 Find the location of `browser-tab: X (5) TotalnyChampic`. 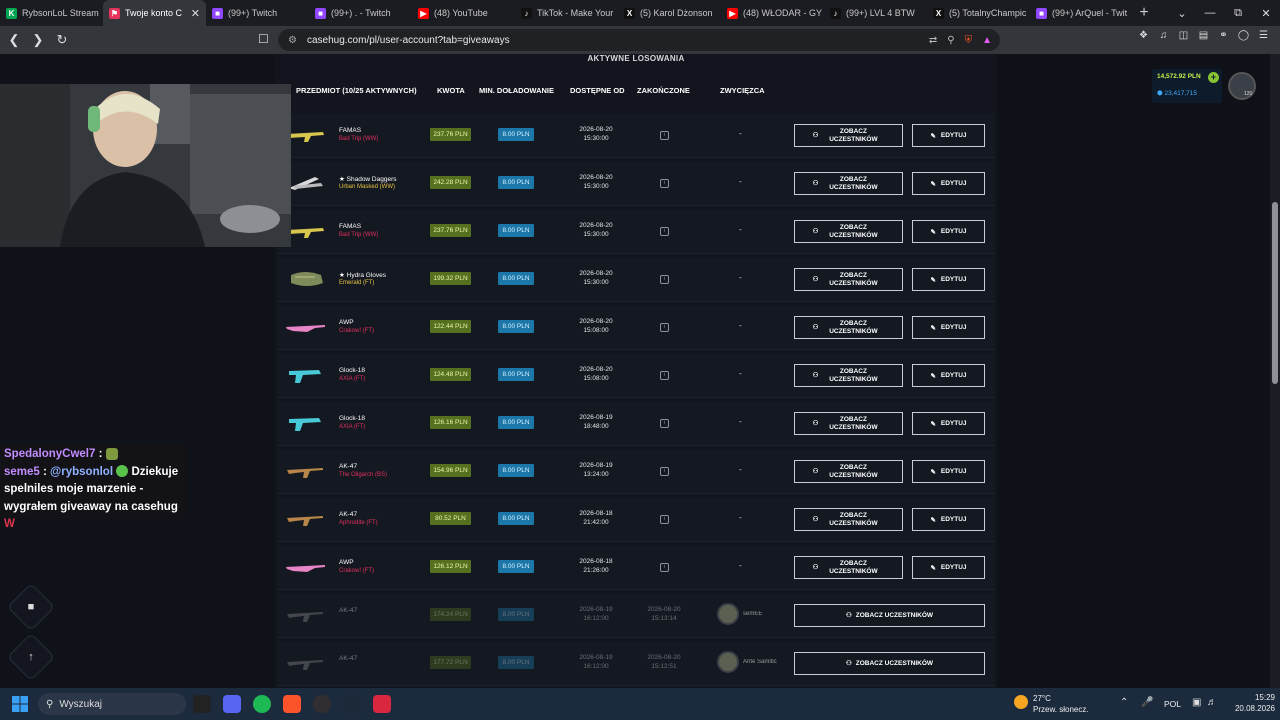

browser-tab: X (5) TotalnyChampic is located at coordinates (978, 13).